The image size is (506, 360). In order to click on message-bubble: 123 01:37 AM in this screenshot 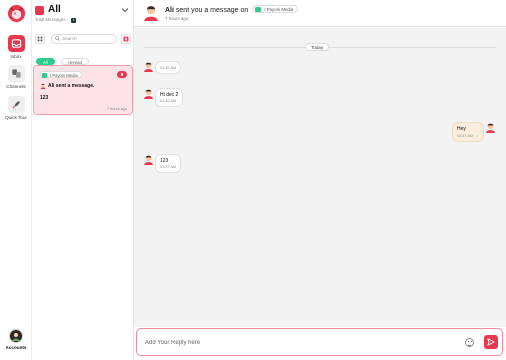, I will do `click(168, 163)`.